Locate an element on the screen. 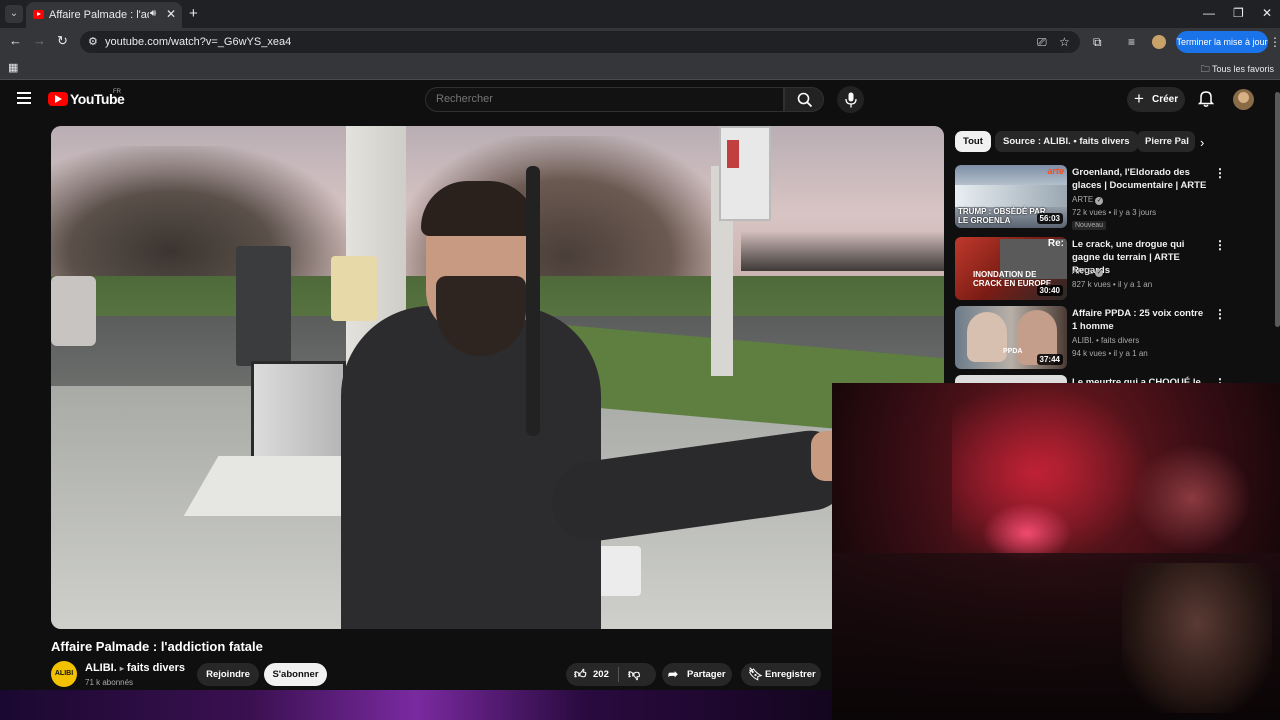 The height and width of the screenshot is (720, 1280). search-icon is located at coordinates (805, 100).